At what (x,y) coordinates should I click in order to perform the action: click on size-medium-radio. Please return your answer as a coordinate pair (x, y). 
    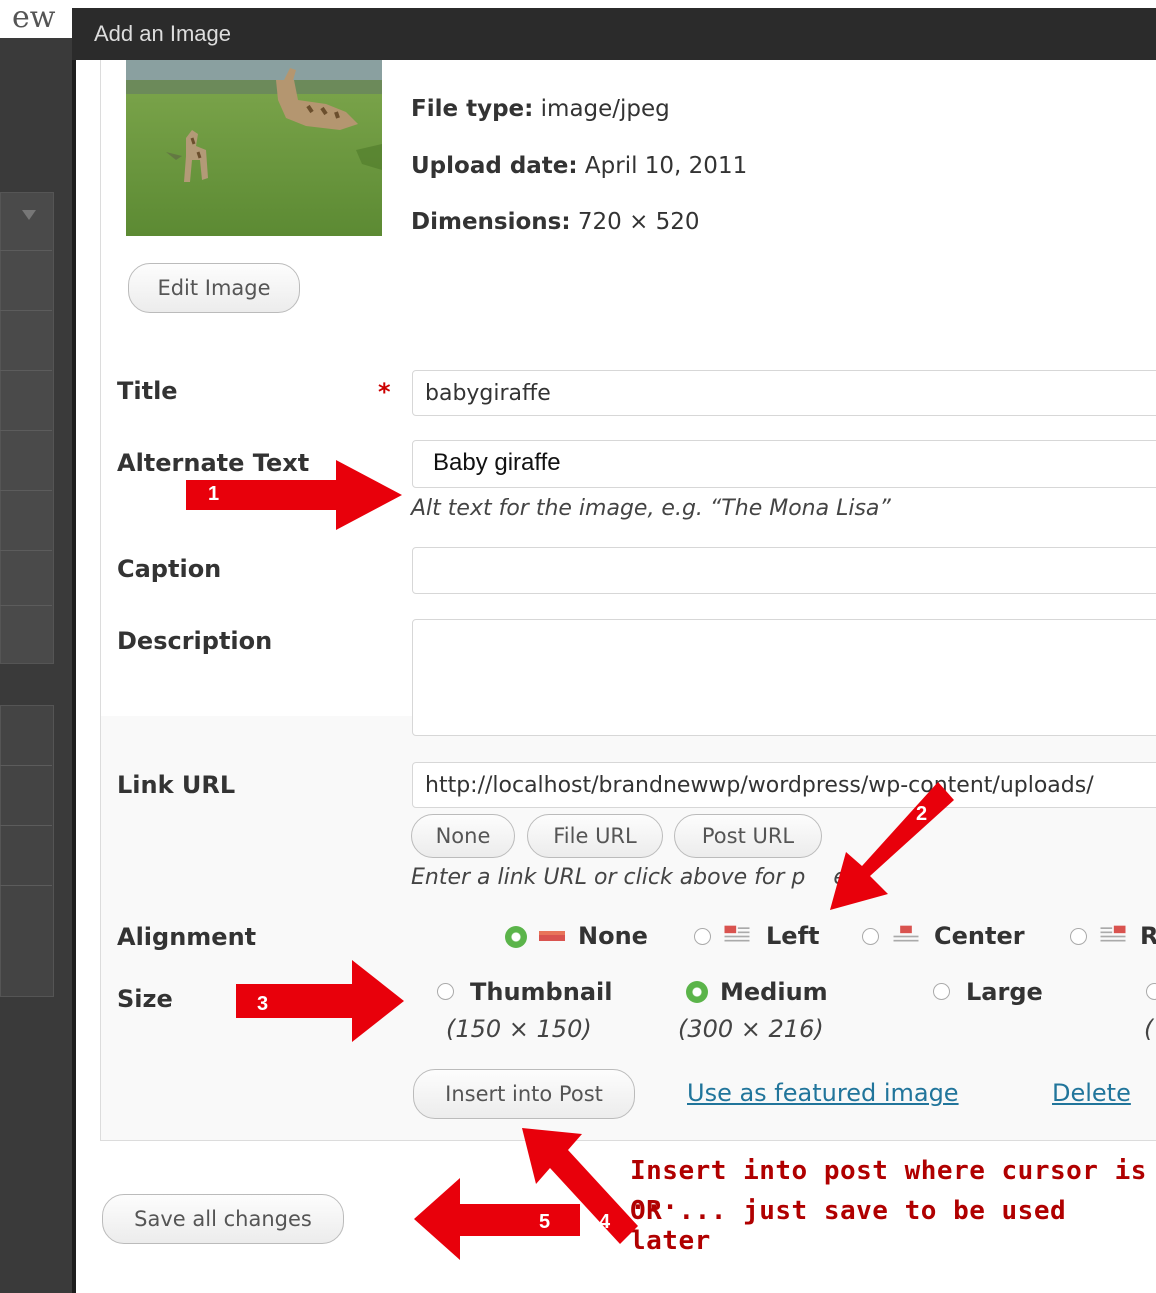
    Looking at the image, I should click on (697, 992).